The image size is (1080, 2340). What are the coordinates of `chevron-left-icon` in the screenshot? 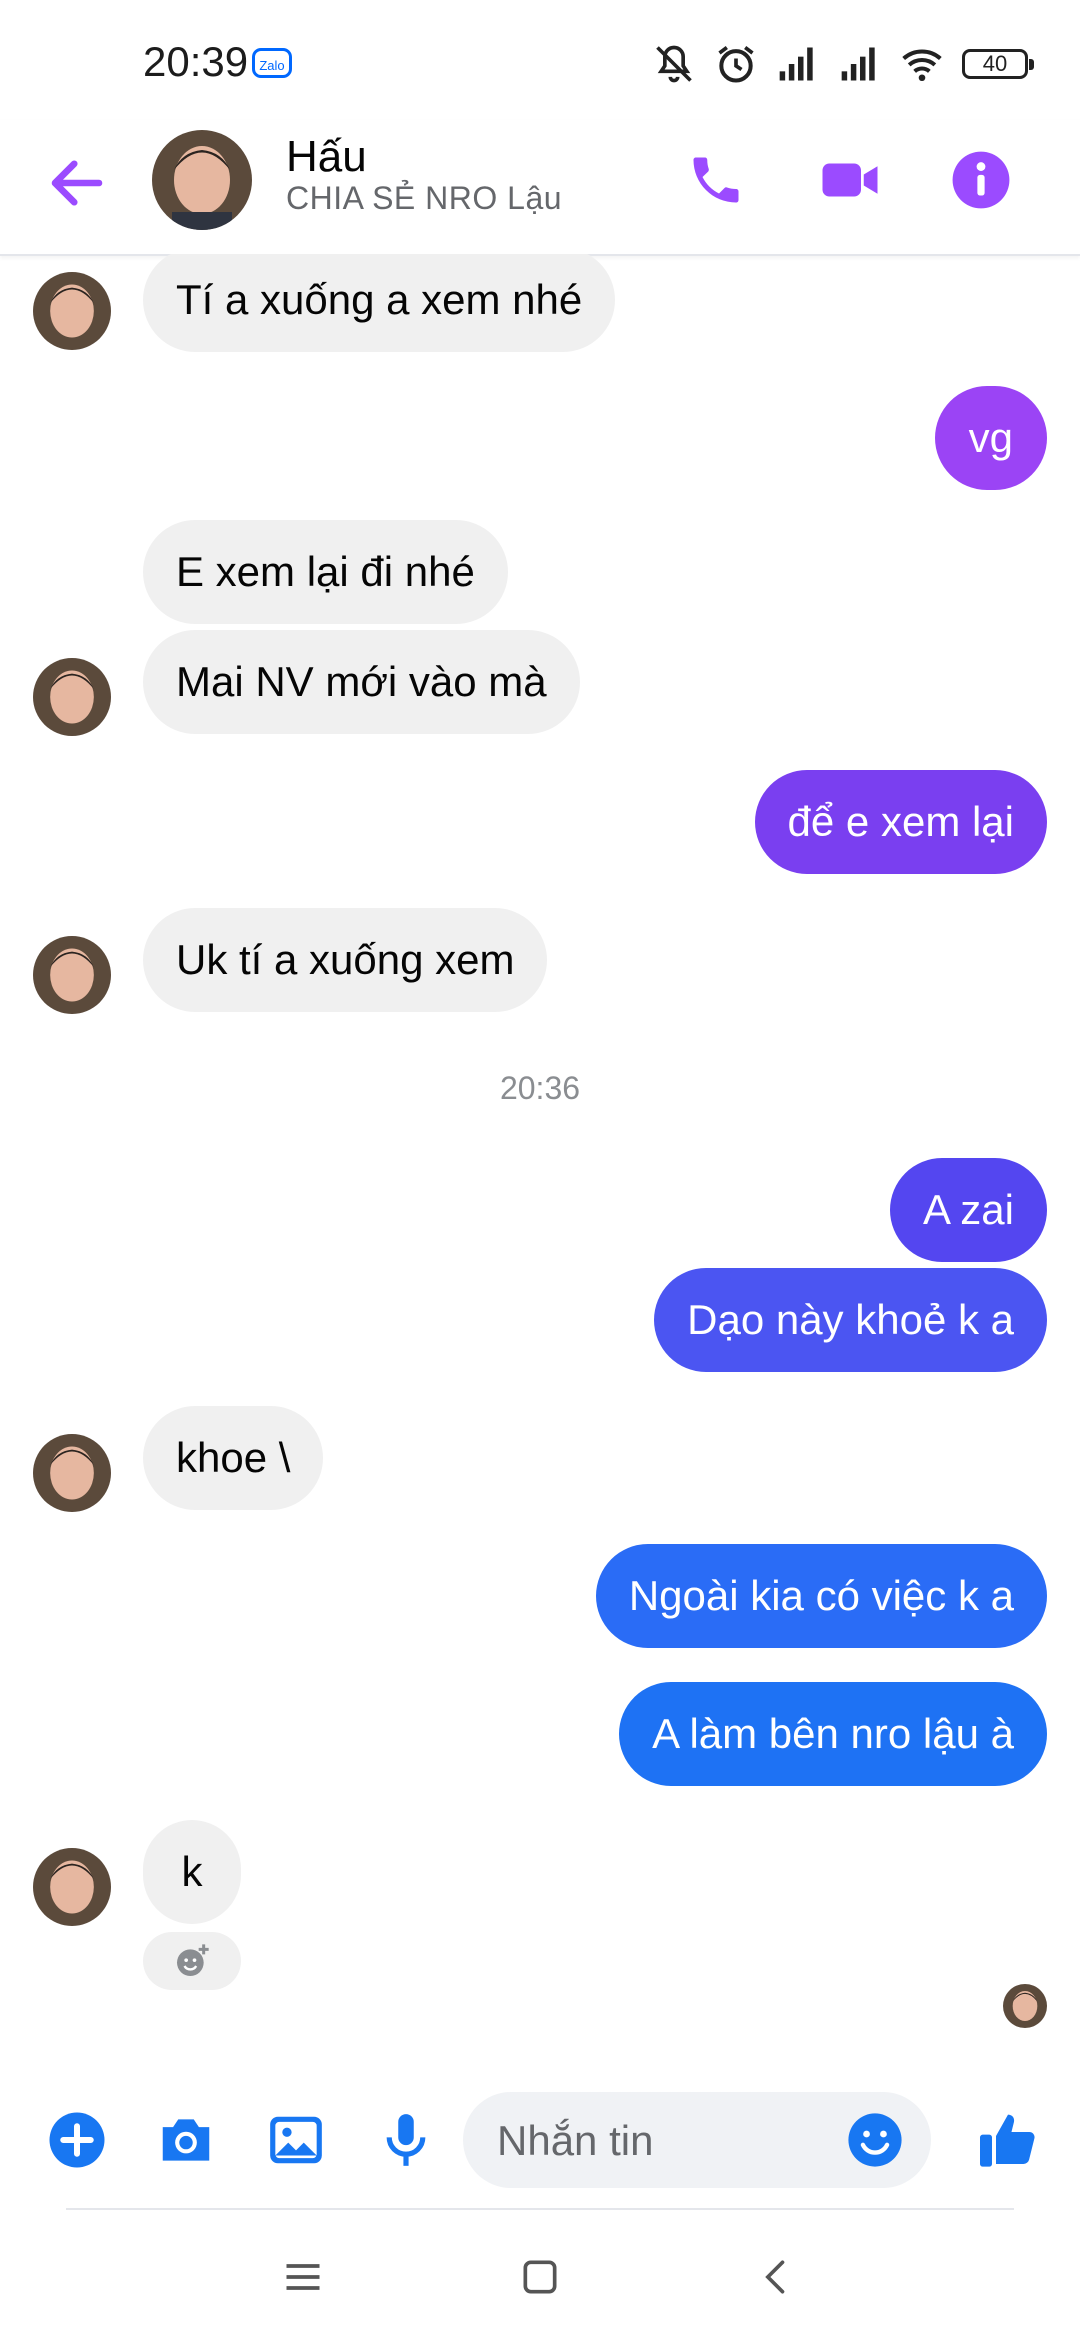 It's located at (775, 2277).